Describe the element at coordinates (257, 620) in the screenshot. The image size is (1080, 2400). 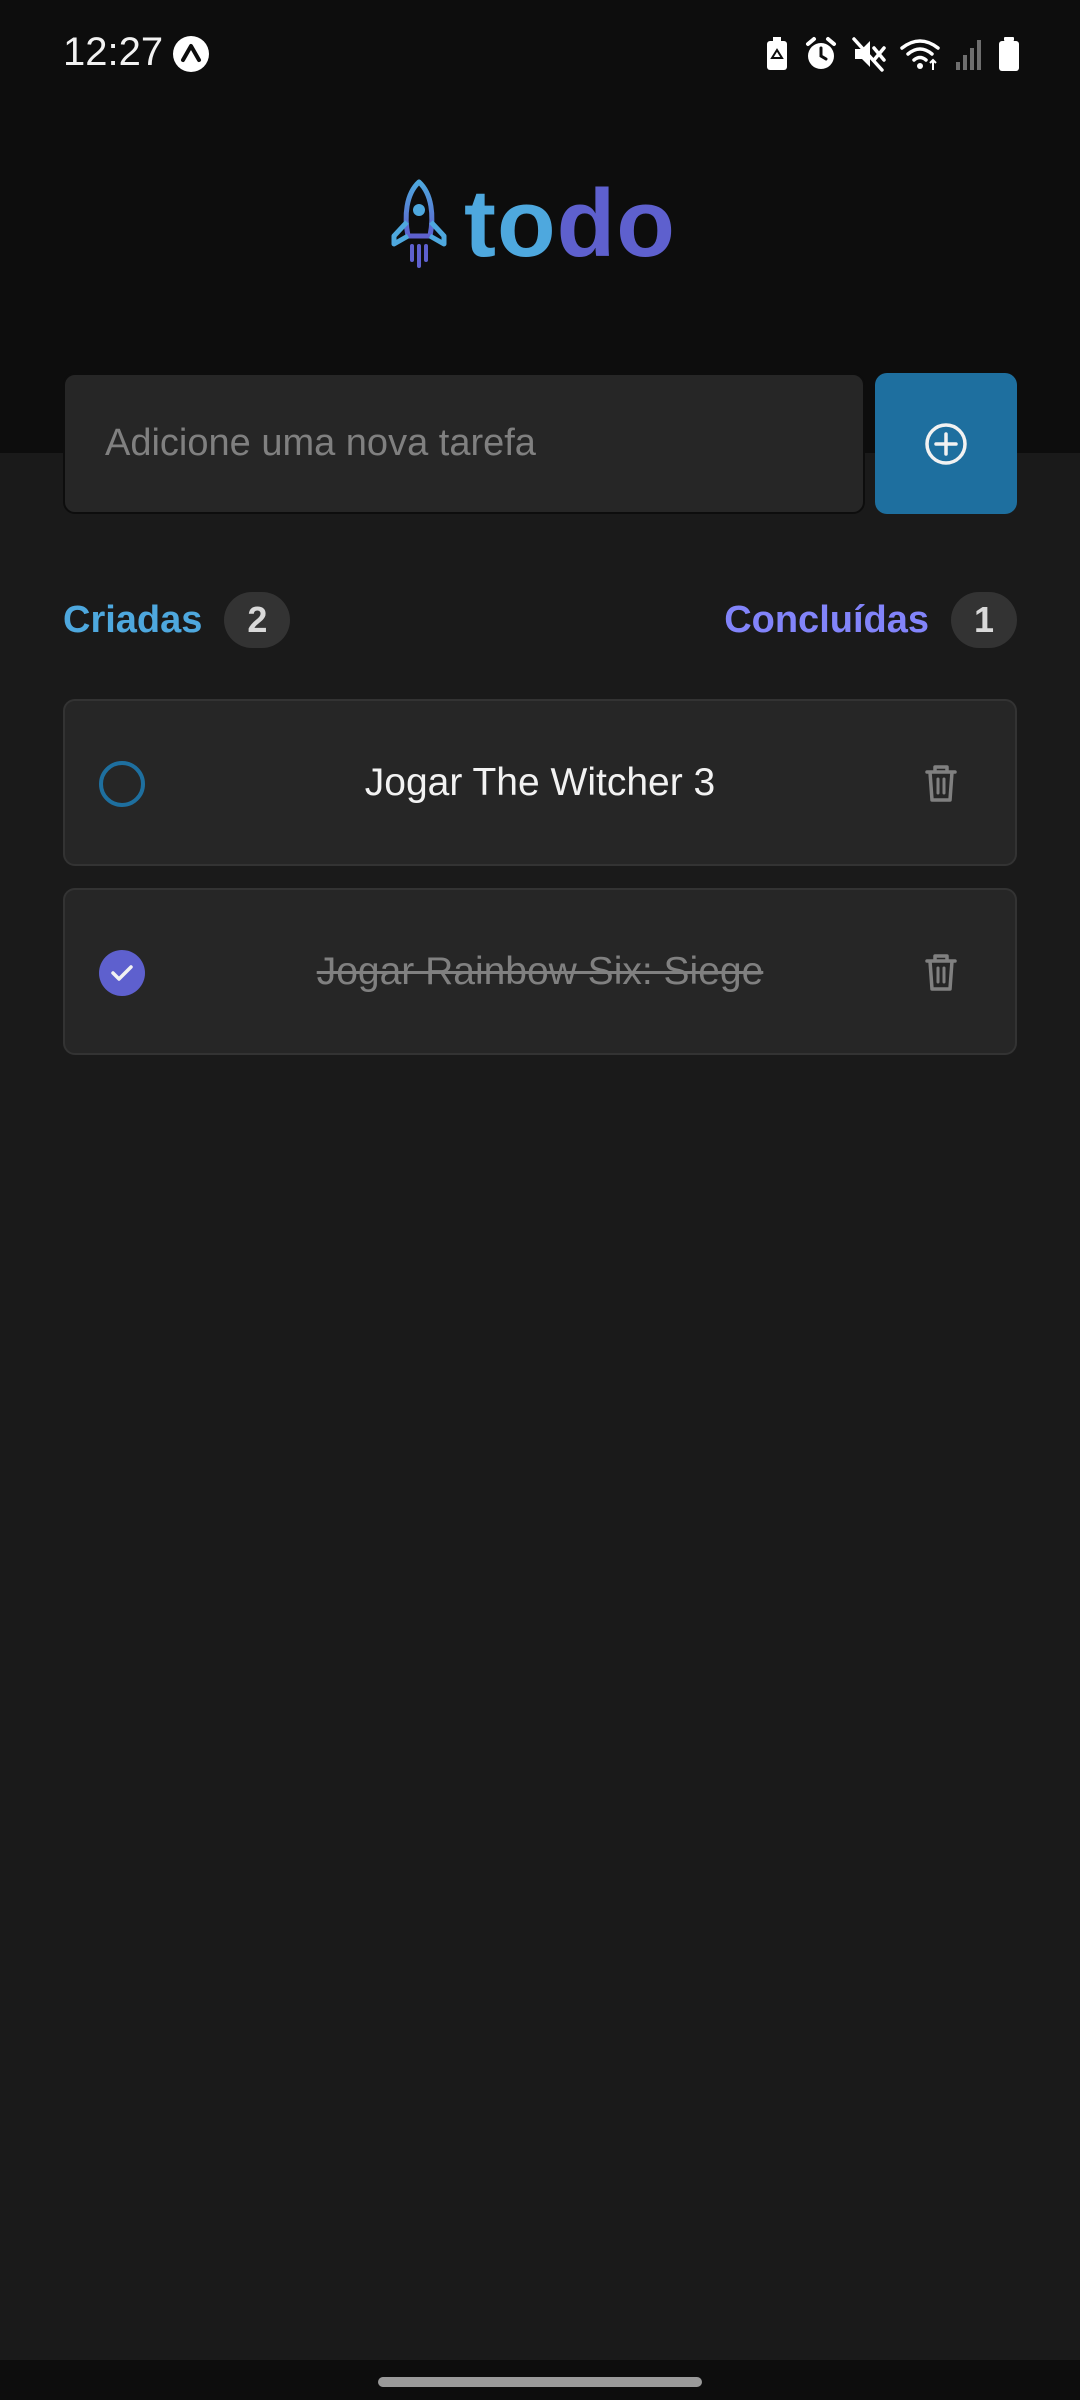
I see `created-count-badge: 2` at that location.